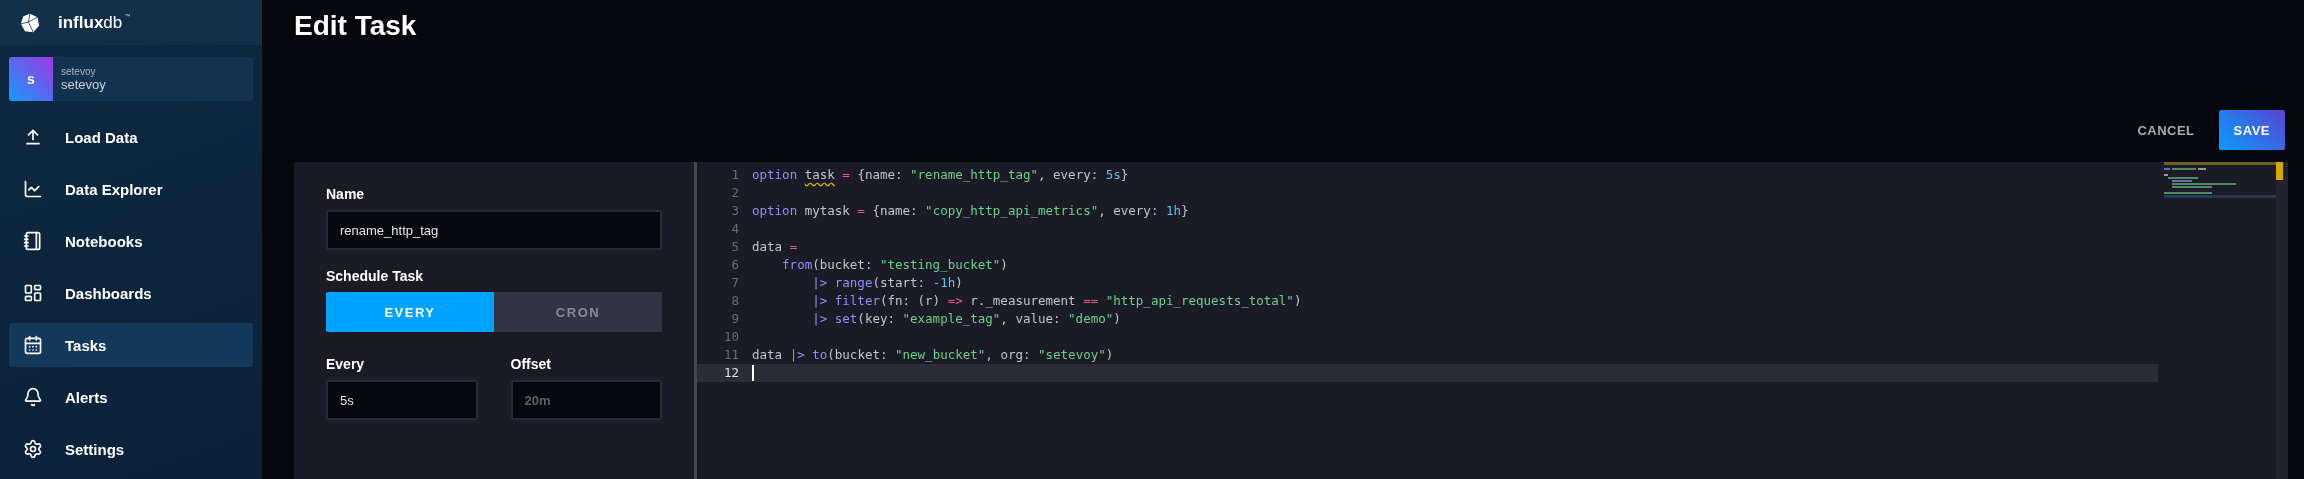 This screenshot has height=479, width=2304. Describe the element at coordinates (735, 265) in the screenshot. I see `line-number: 6` at that location.